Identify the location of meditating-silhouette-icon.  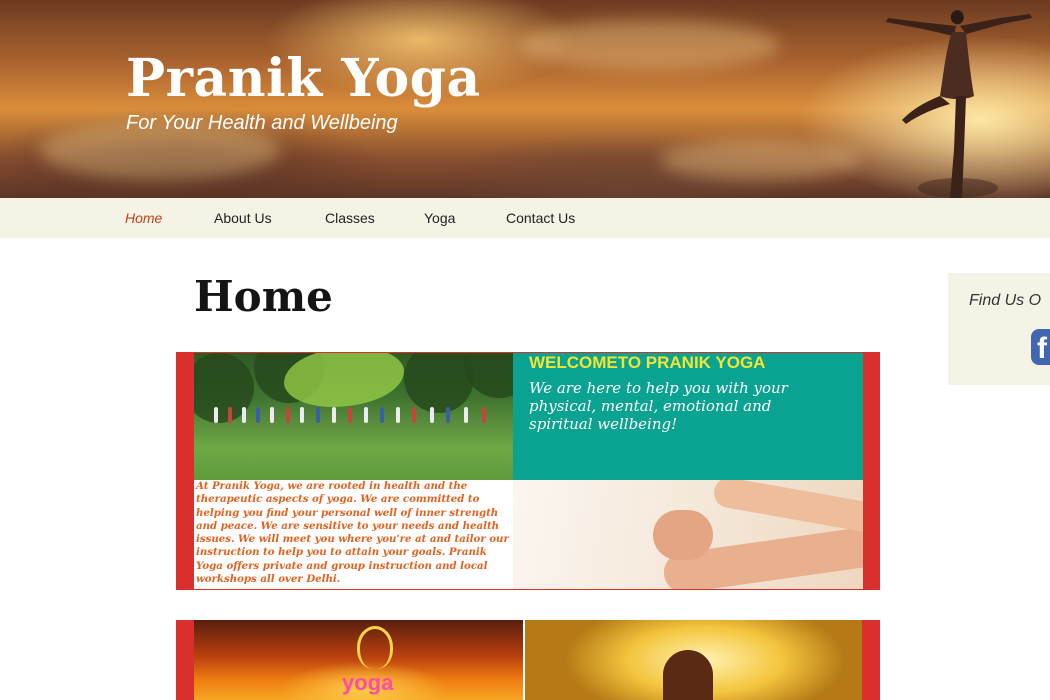
(688, 675).